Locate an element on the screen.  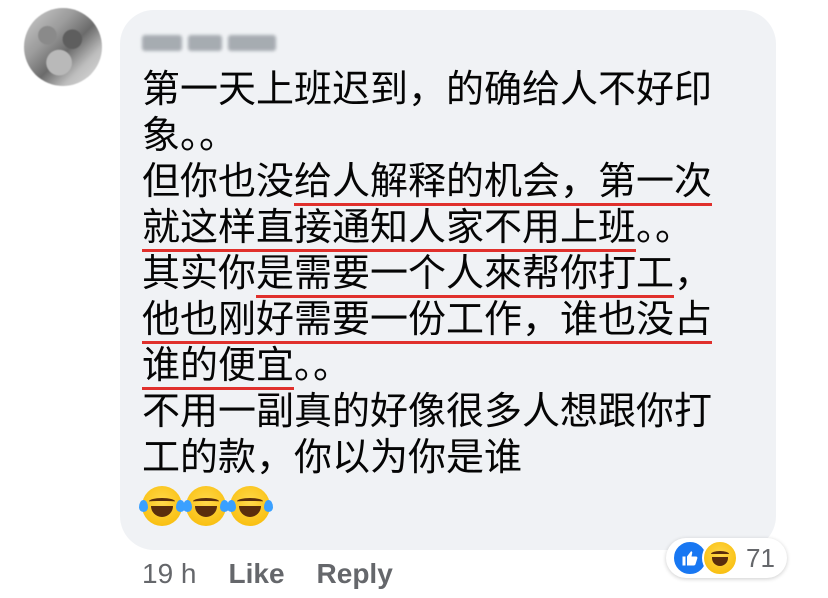
comment-line: 工的款，你以为你是谁 is located at coordinates (332, 457).